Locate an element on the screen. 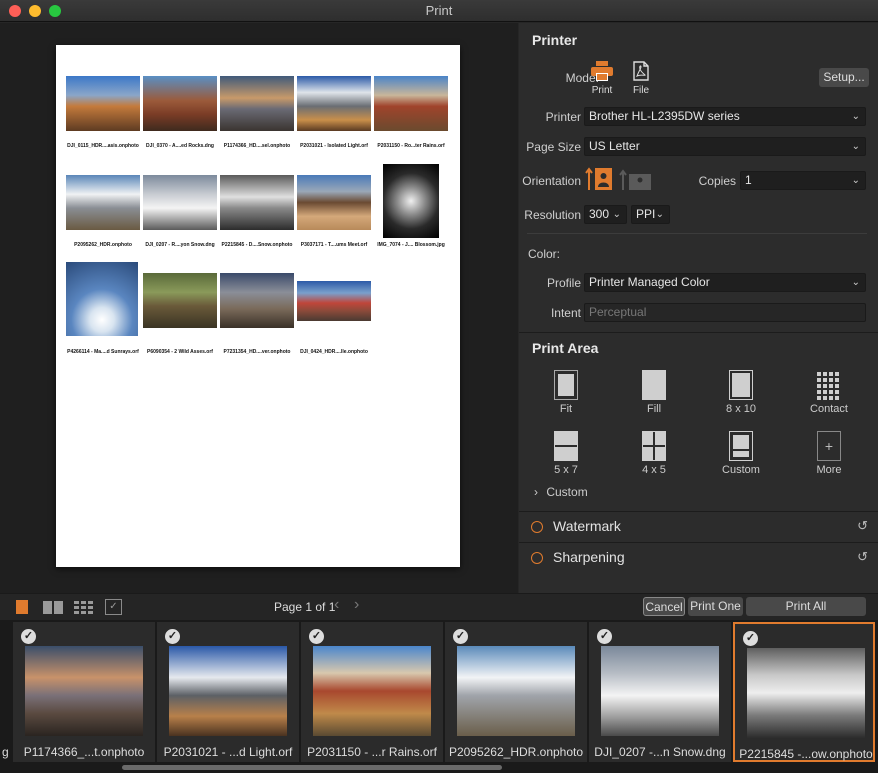 This screenshot has height=773, width=878. edit-layout-icon: ✓ is located at coordinates (113, 607).